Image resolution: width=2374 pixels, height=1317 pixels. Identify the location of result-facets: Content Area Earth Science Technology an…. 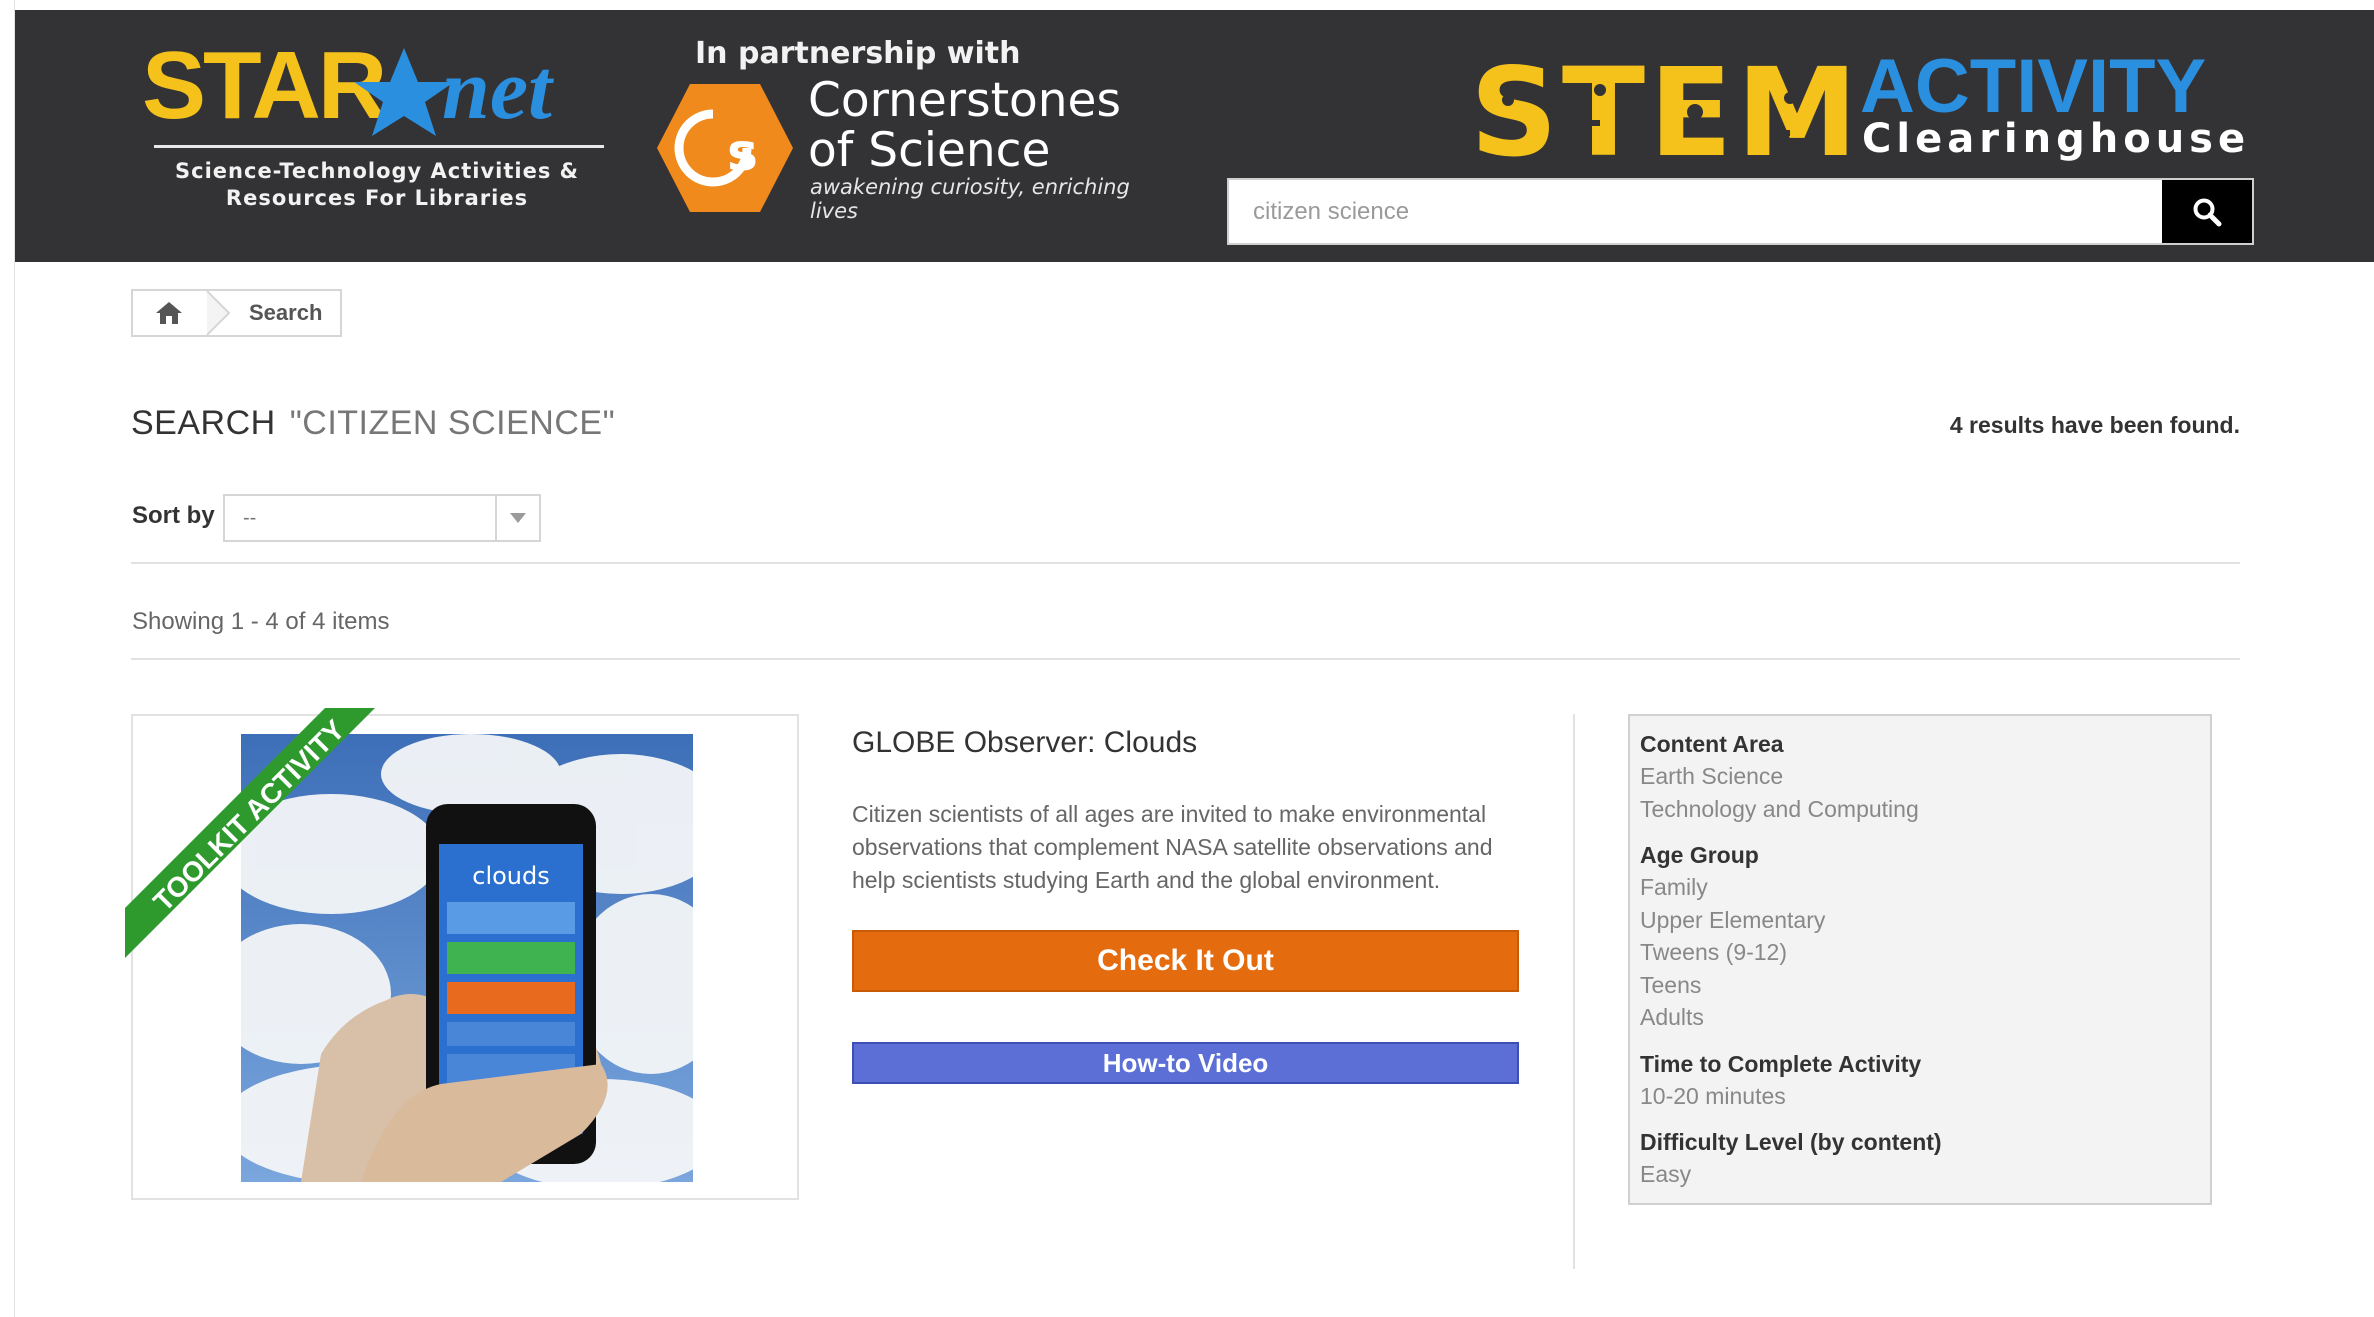
(1920, 959).